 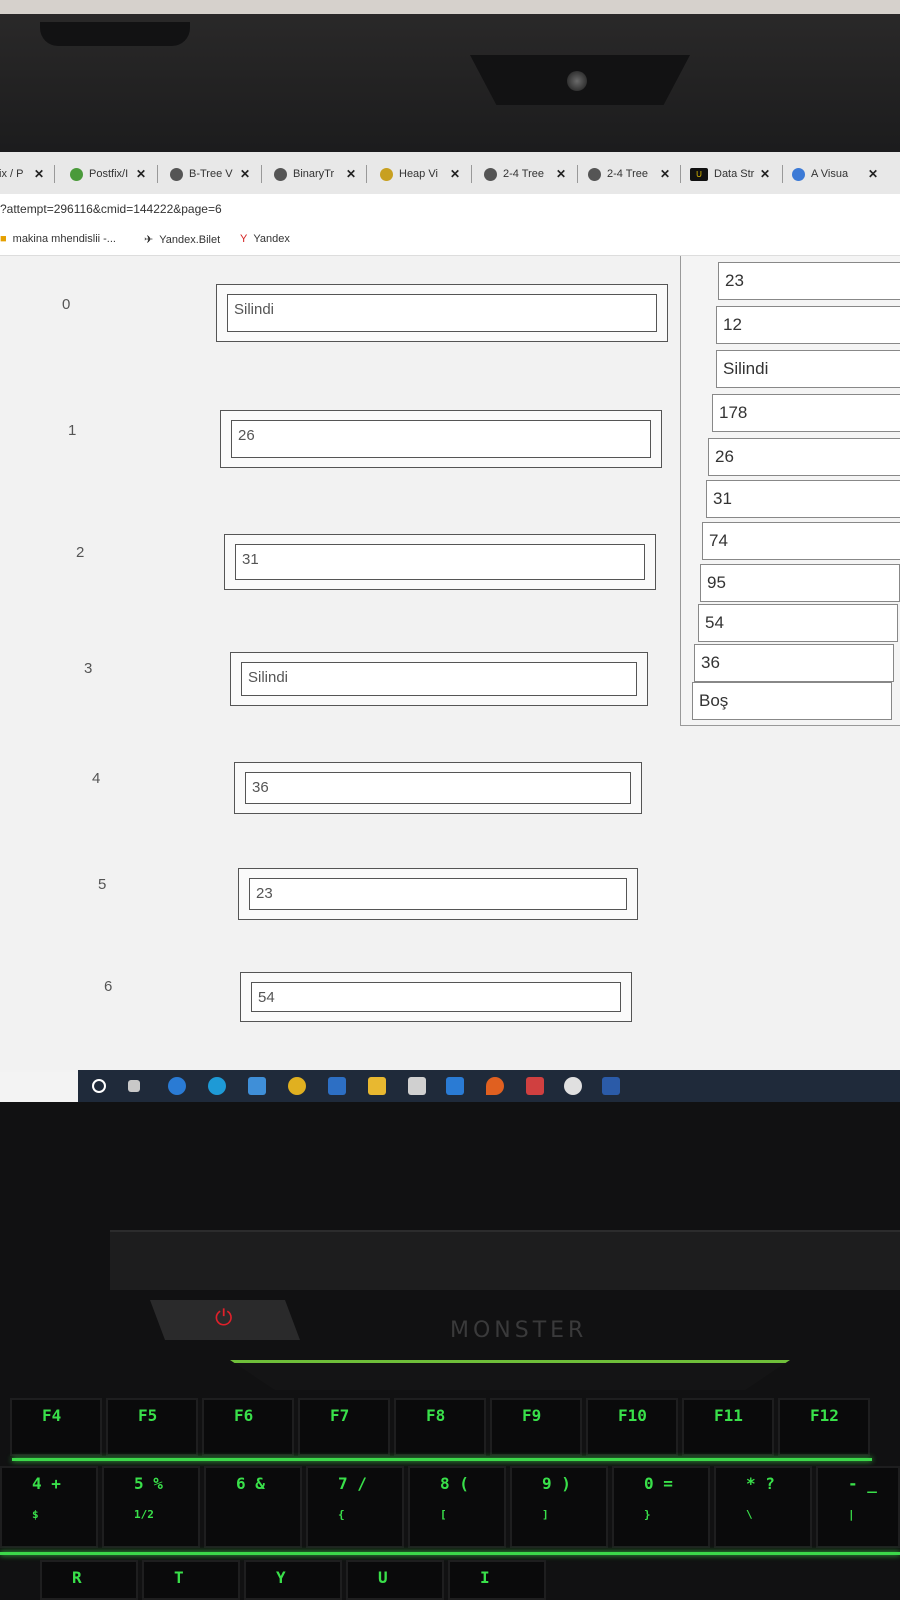 I want to click on key-label: 9 ), so click(x=556, y=1483).